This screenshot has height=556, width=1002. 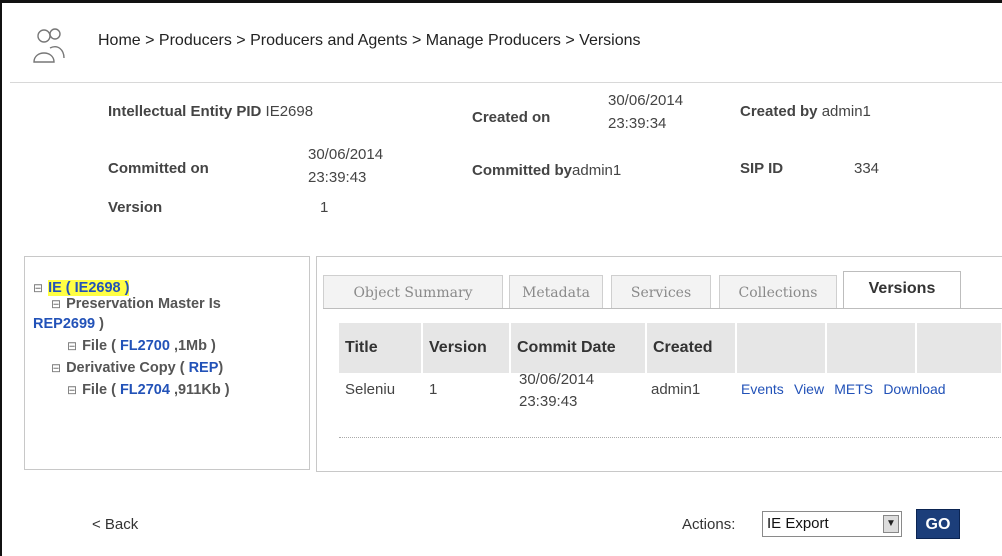 I want to click on committed-by-field: Committed byadmin1, so click(x=546, y=170).